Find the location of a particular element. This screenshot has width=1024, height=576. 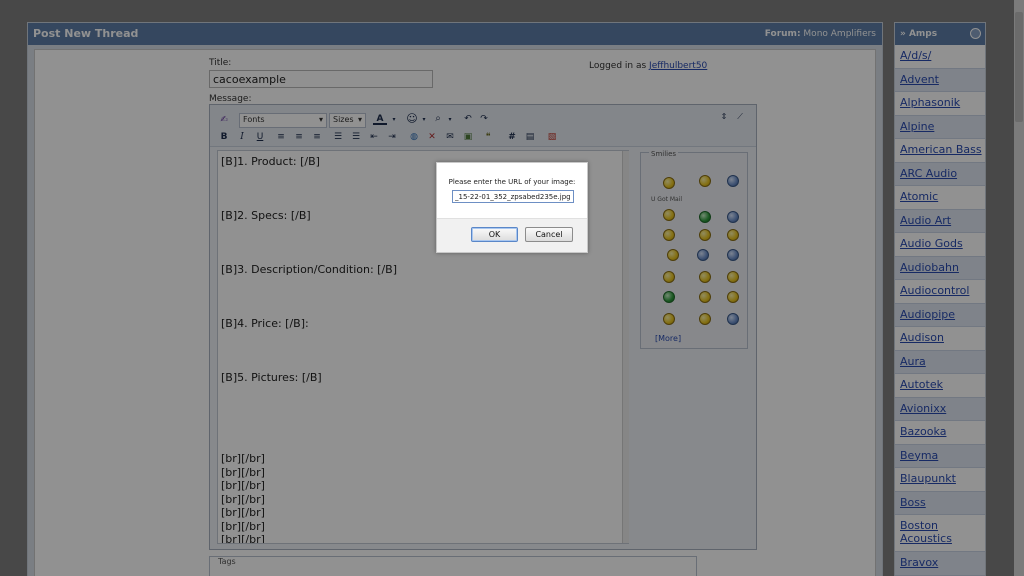

cancel-button: Cancel is located at coordinates (549, 234).